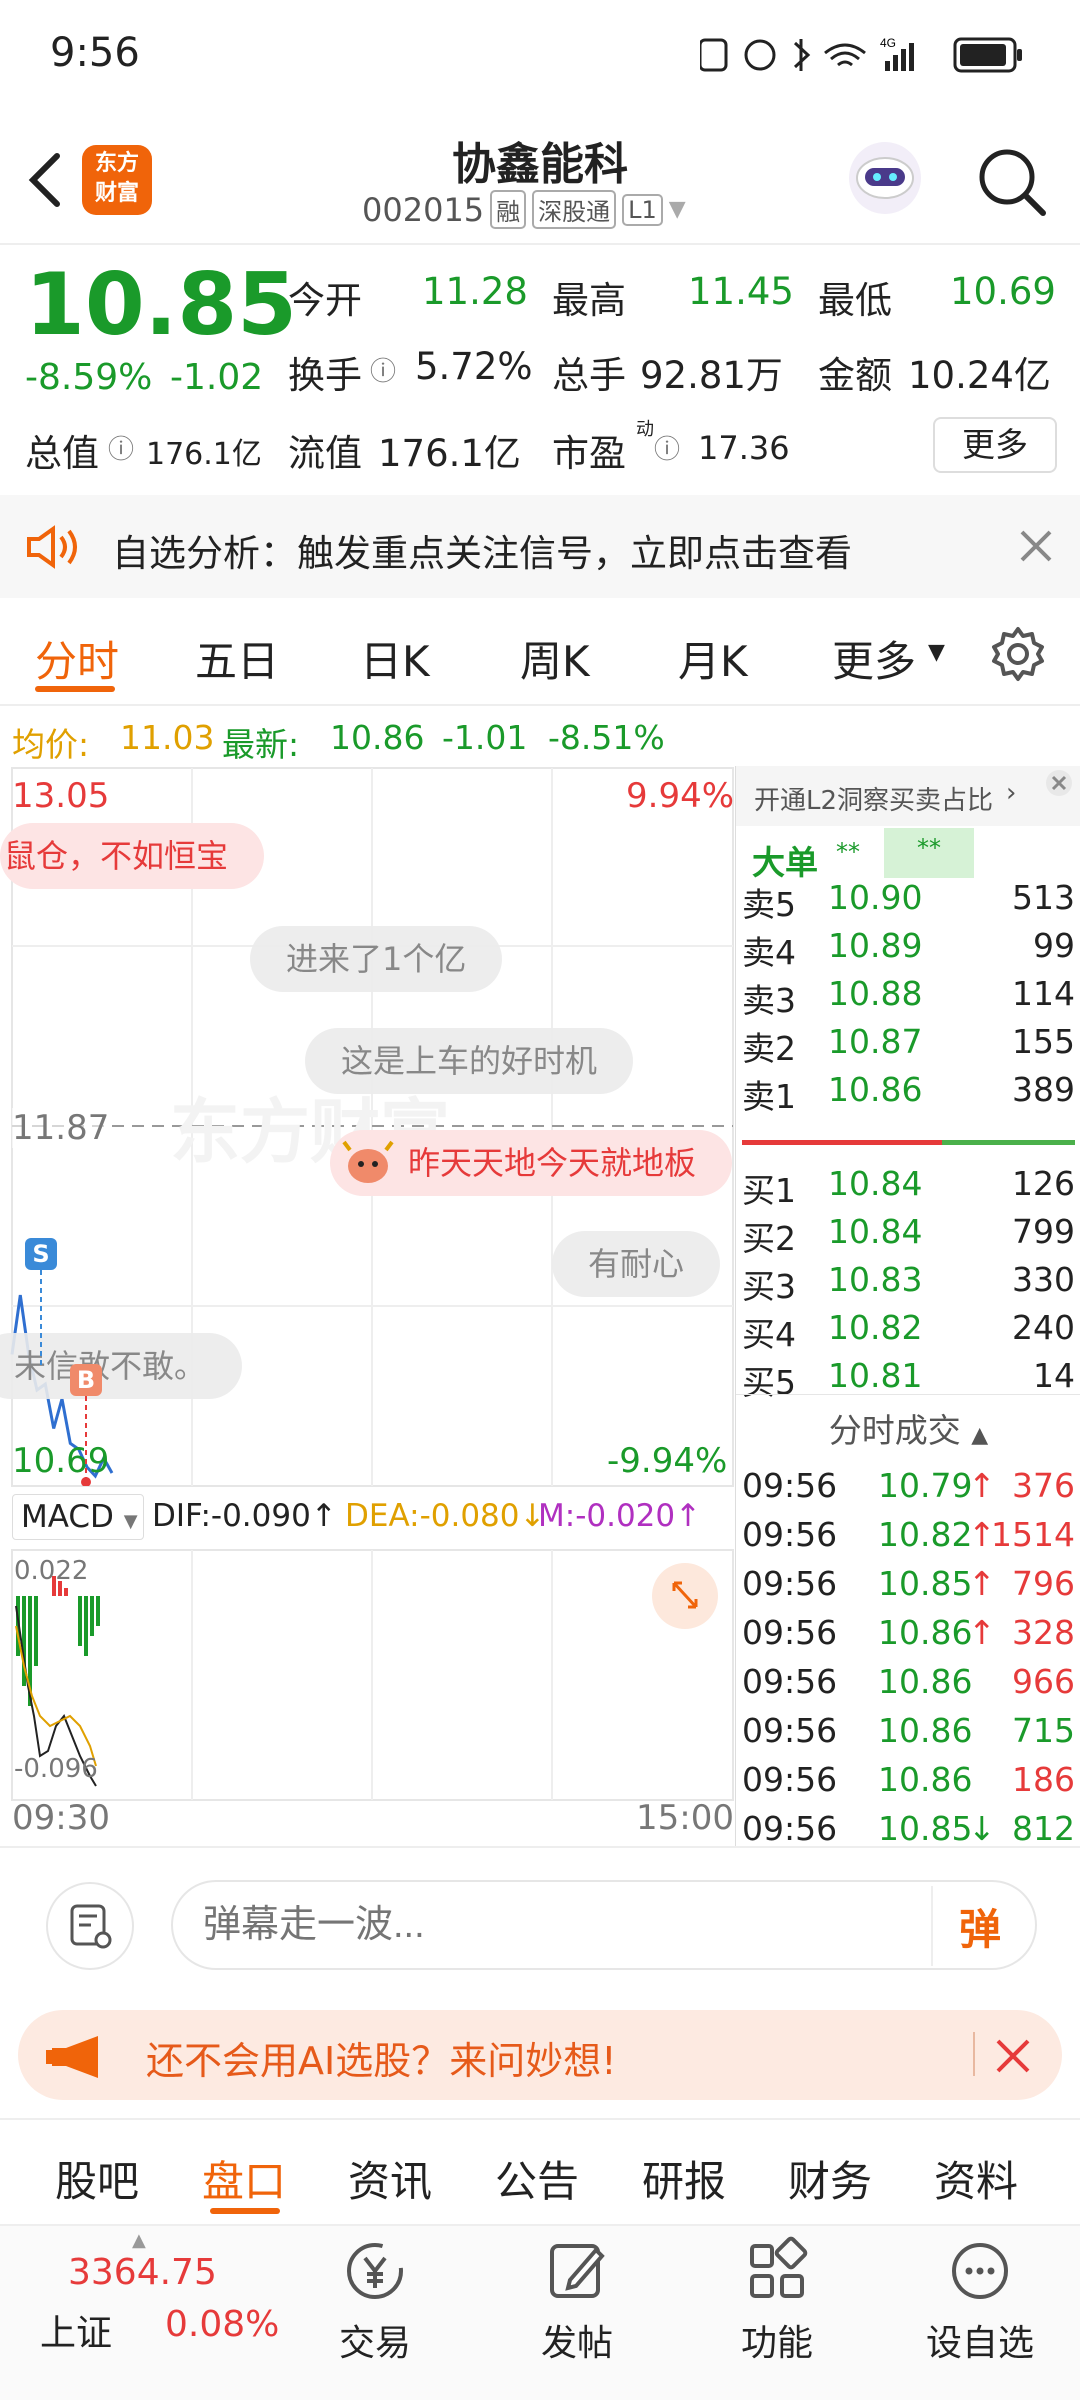 The width and height of the screenshot is (1080, 2400). Describe the element at coordinates (894, 1430) in the screenshot. I see `trades-title: 分时成交` at that location.